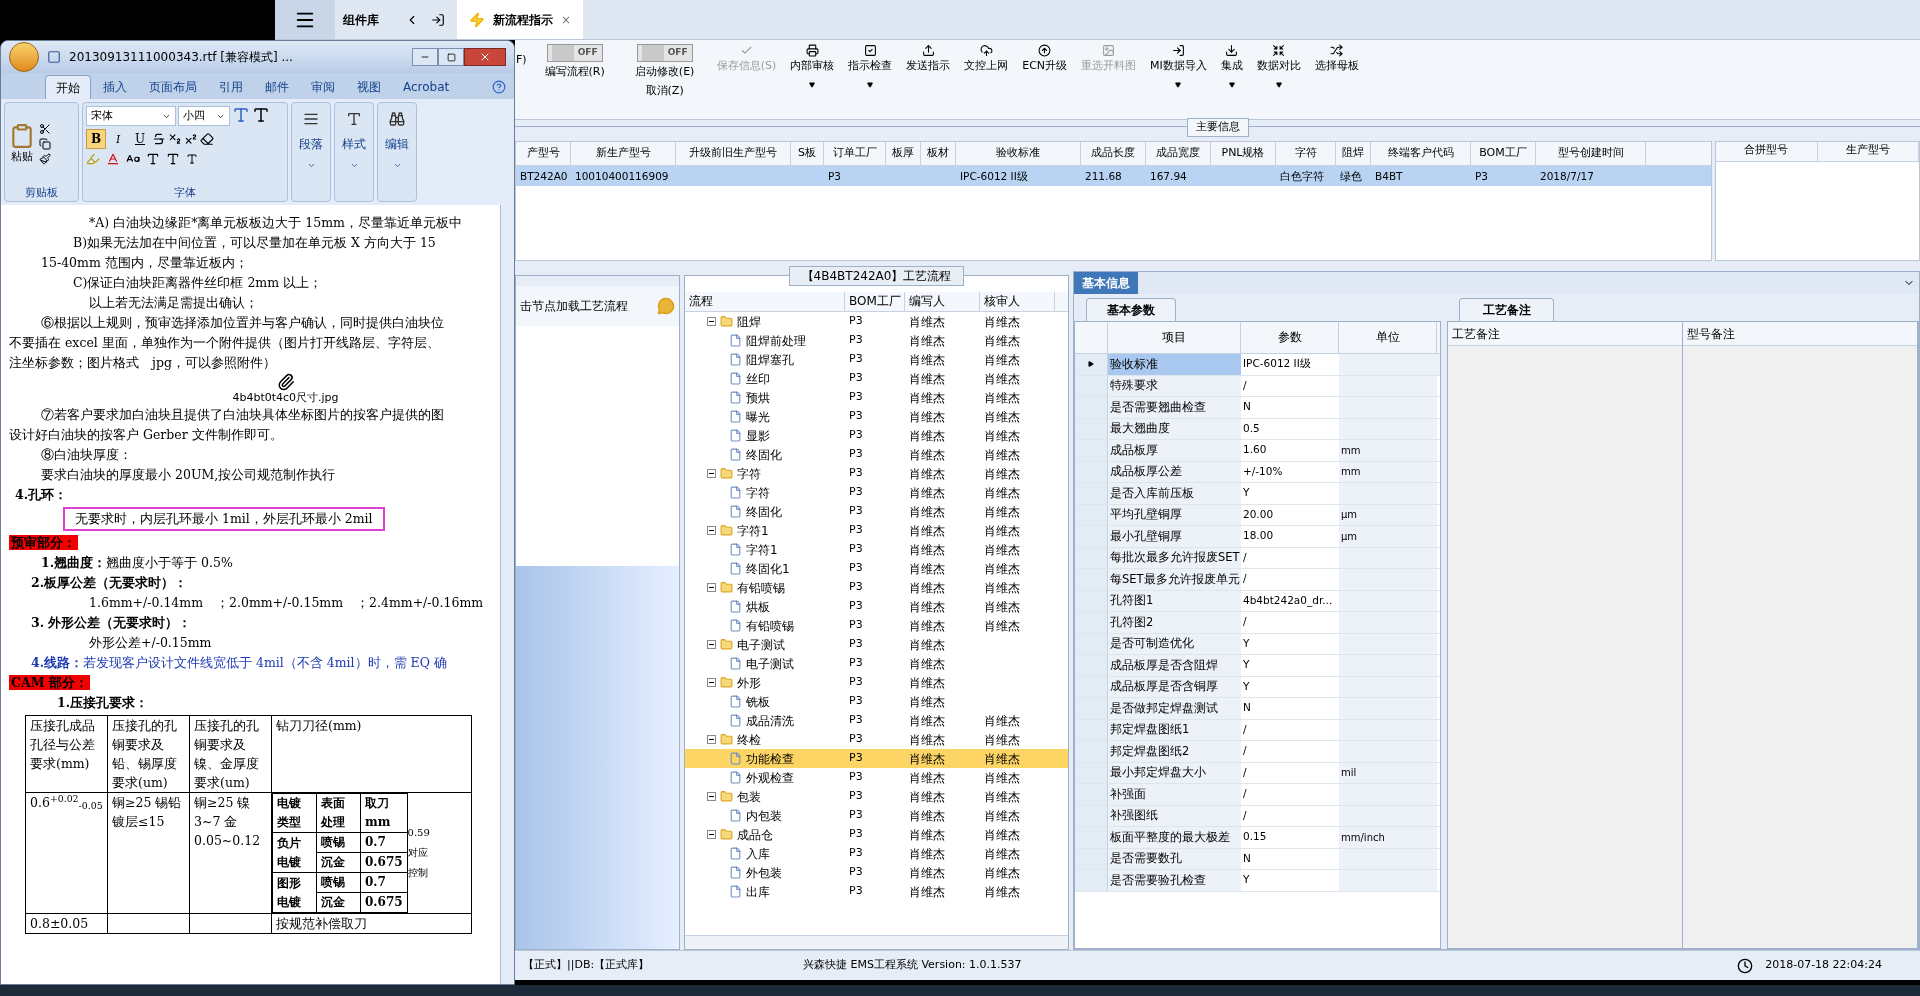 This screenshot has width=1920, height=996. Describe the element at coordinates (173, 87) in the screenshot. I see `ribbon-tab: 页面布局` at that location.